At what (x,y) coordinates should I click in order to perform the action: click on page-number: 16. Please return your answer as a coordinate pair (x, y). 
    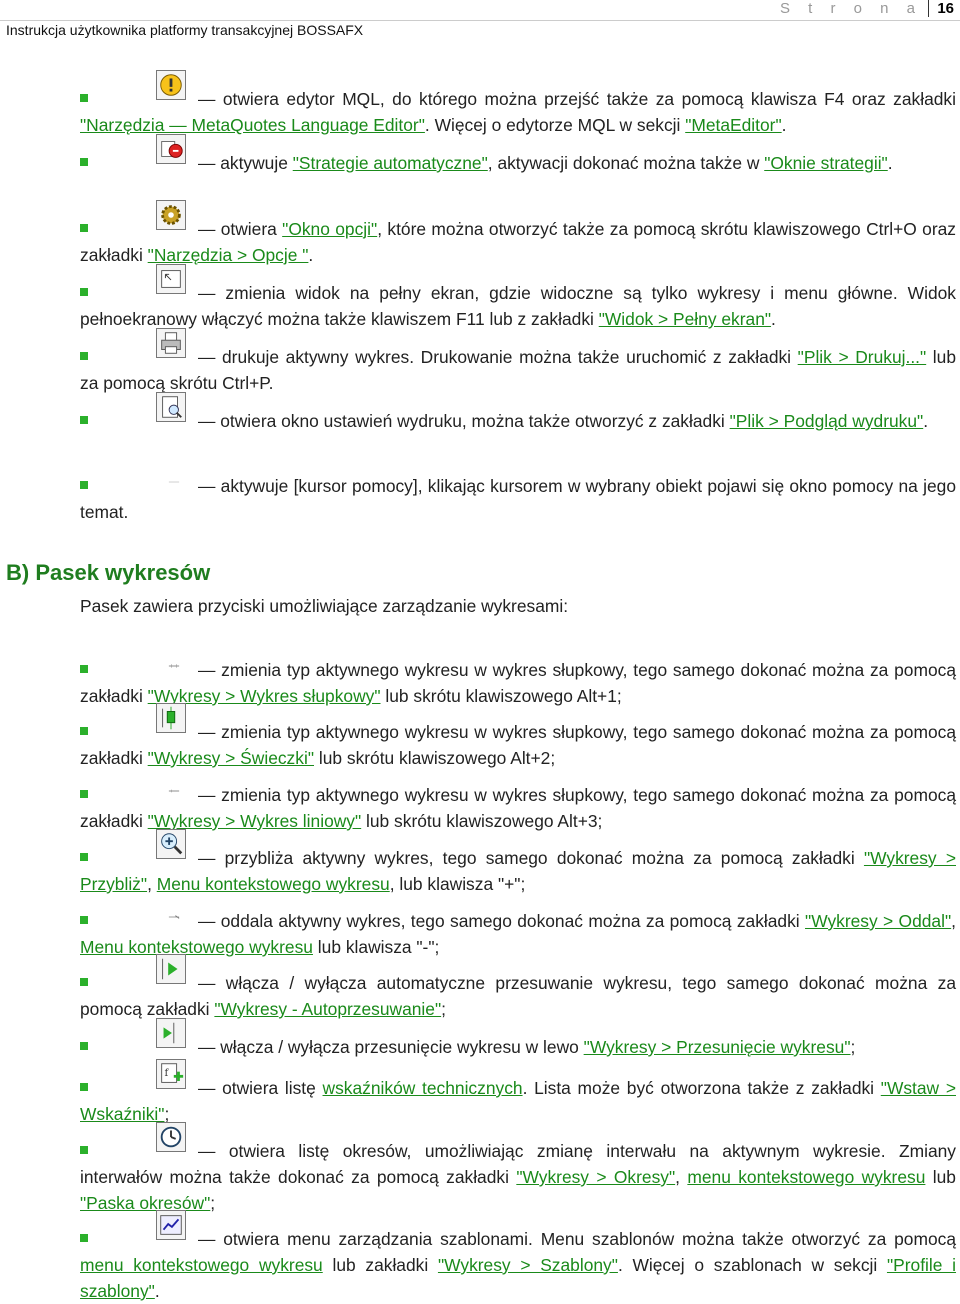
    Looking at the image, I should click on (941, 8).